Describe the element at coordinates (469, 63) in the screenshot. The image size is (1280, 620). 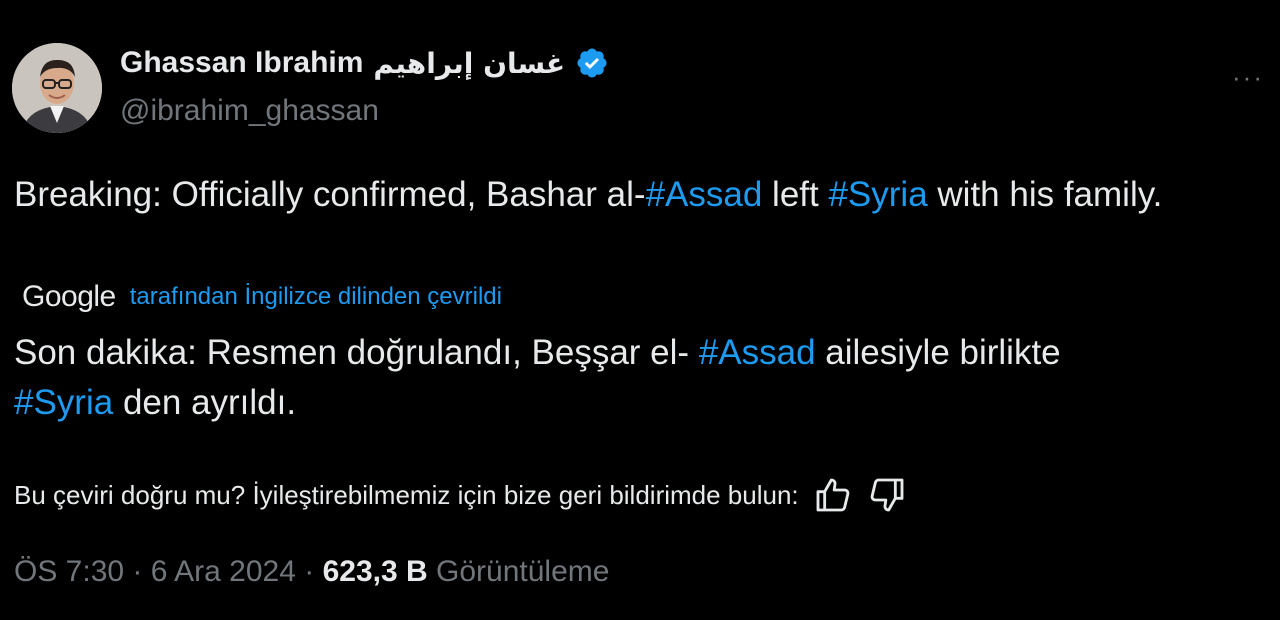
I see `author-name-arabic: غسان إبراهيم` at that location.